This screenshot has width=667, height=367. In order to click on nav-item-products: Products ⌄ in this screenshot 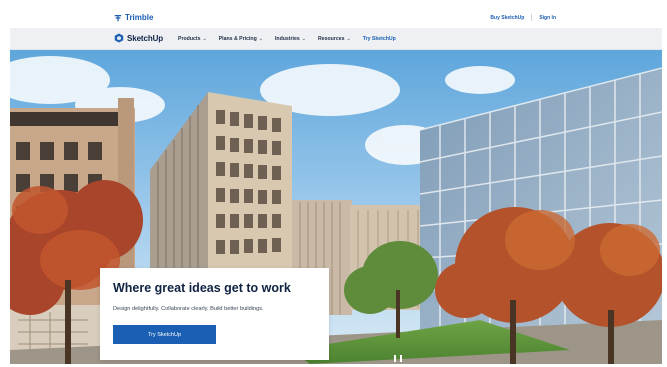, I will do `click(192, 39)`.